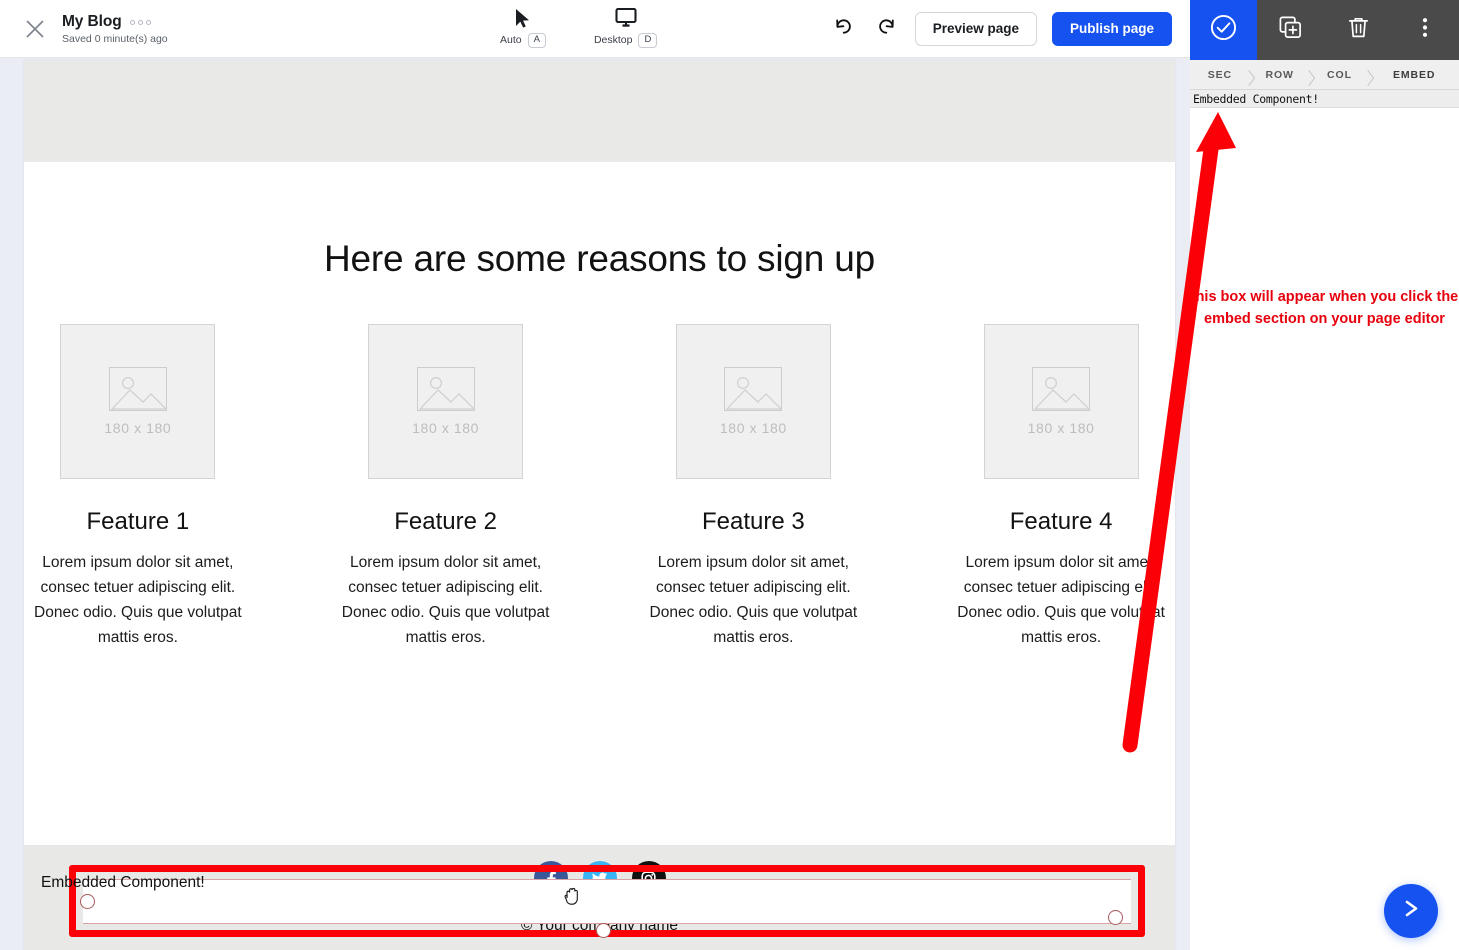 Image resolution: width=1459 pixels, height=950 pixels. What do you see at coordinates (1256, 98) in the screenshot?
I see `embed-content-text: Embedded Component!` at bounding box center [1256, 98].